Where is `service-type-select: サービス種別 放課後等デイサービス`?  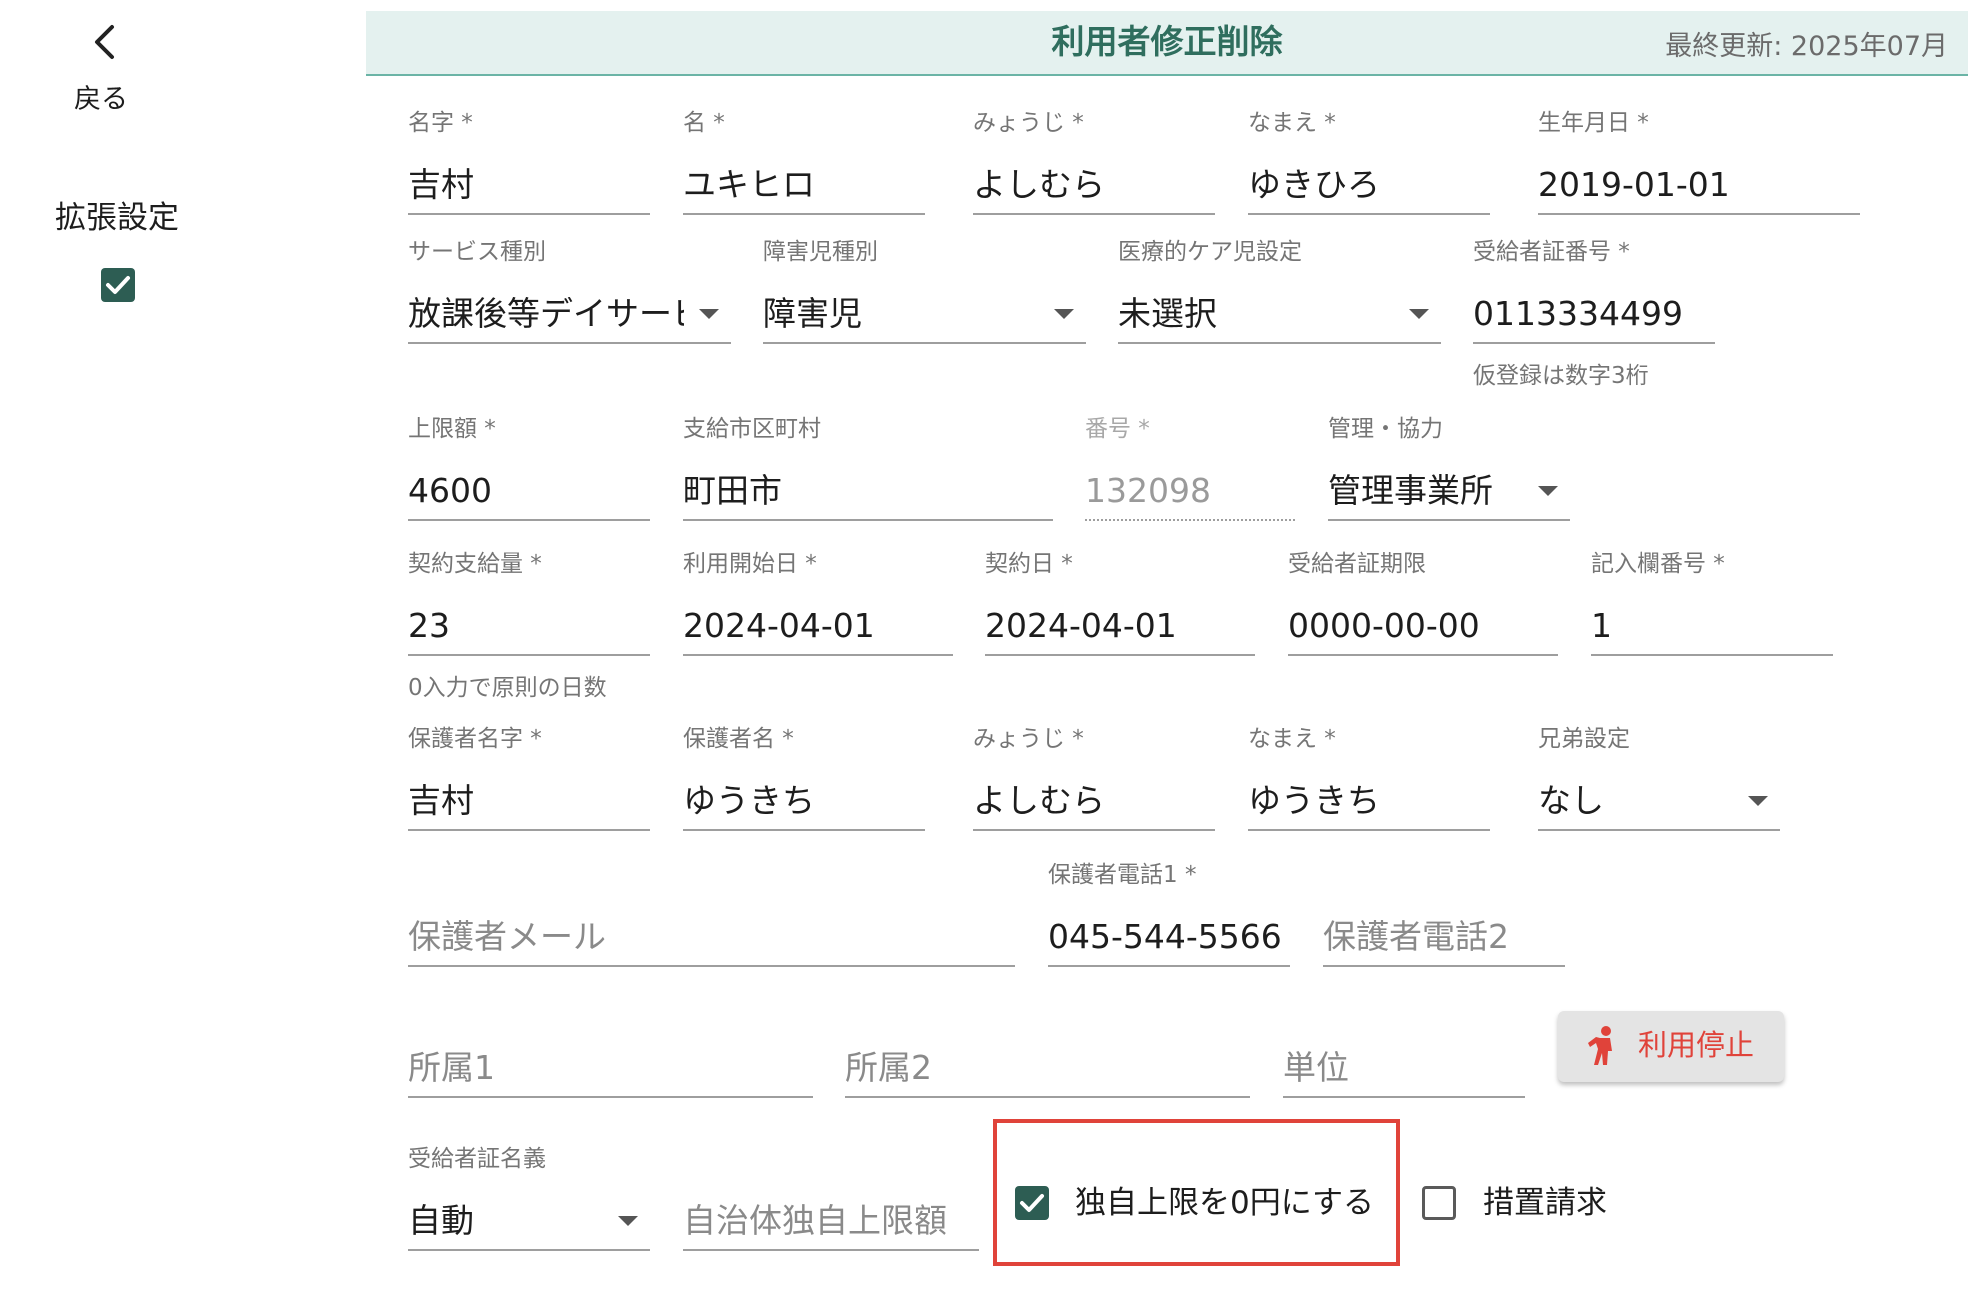
service-type-select: サービス種別 放課後等デイサービス is located at coordinates (569, 296).